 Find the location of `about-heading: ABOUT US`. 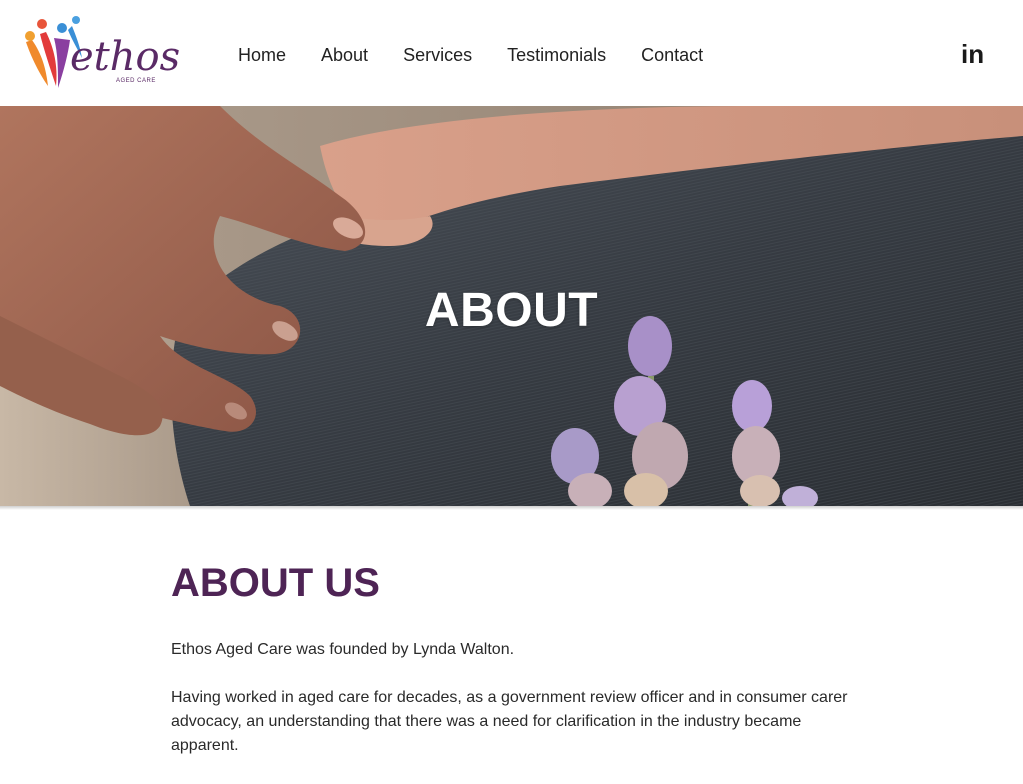

about-heading: ABOUT US is located at coordinates (275, 583).